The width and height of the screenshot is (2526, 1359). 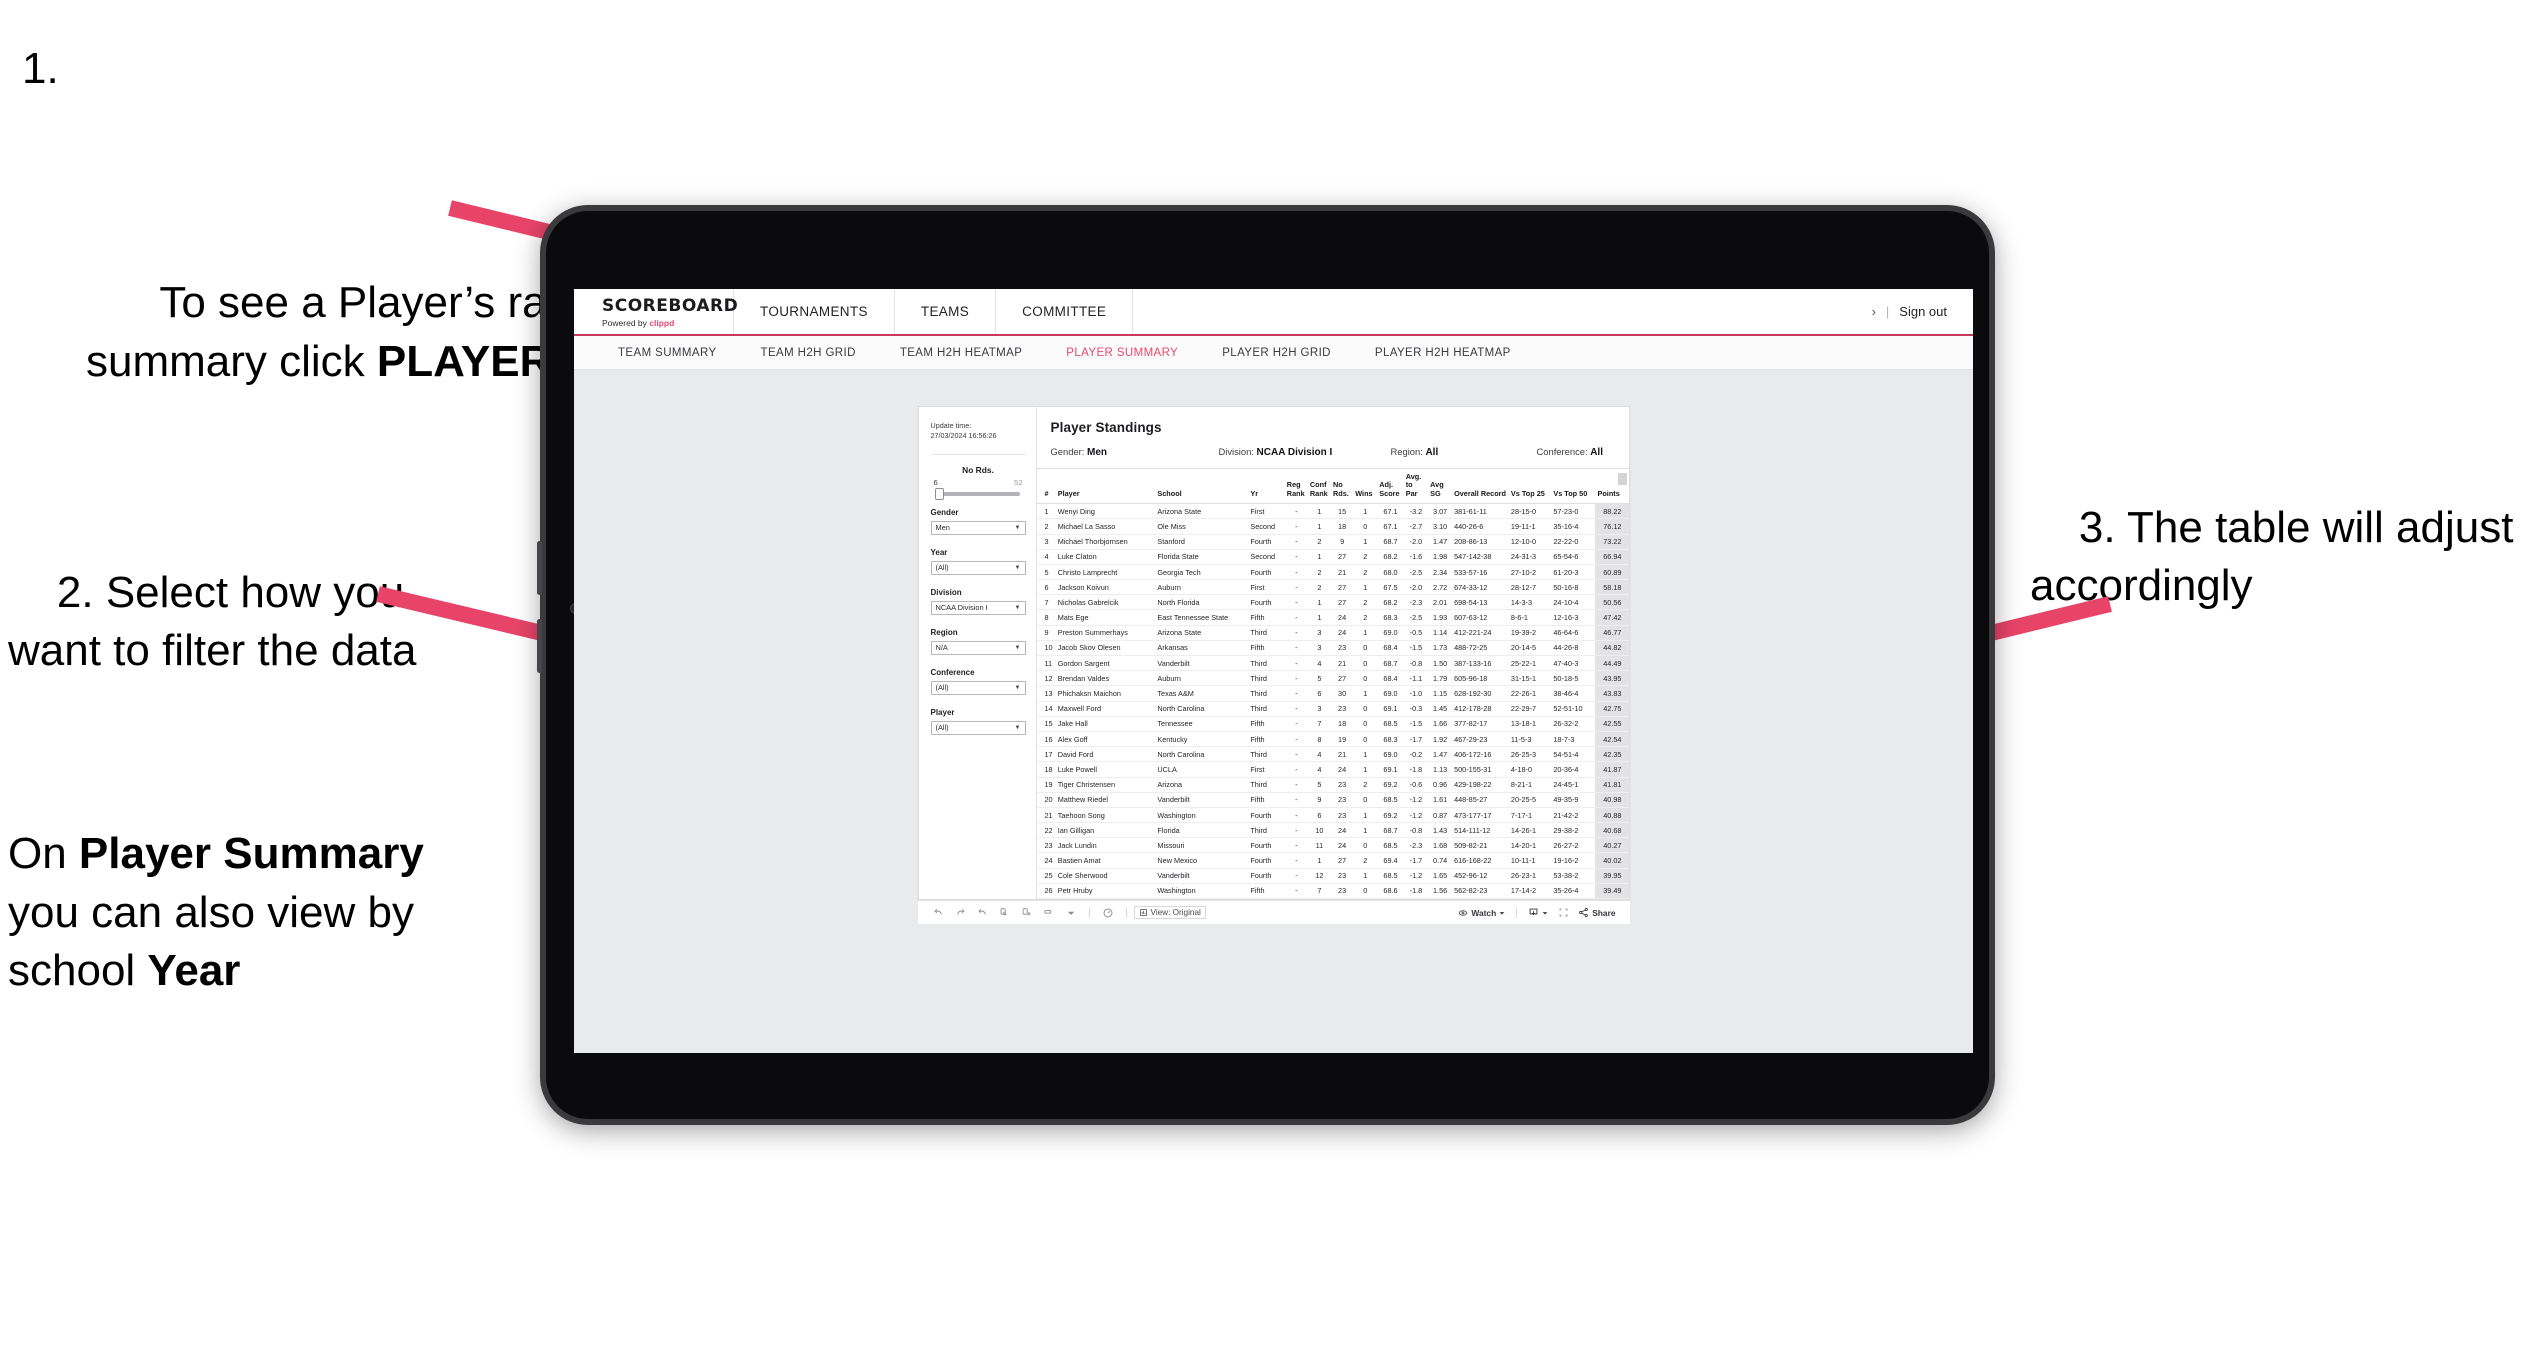 What do you see at coordinates (946, 311) in the screenshot?
I see `nav-teams: TEAMS` at bounding box center [946, 311].